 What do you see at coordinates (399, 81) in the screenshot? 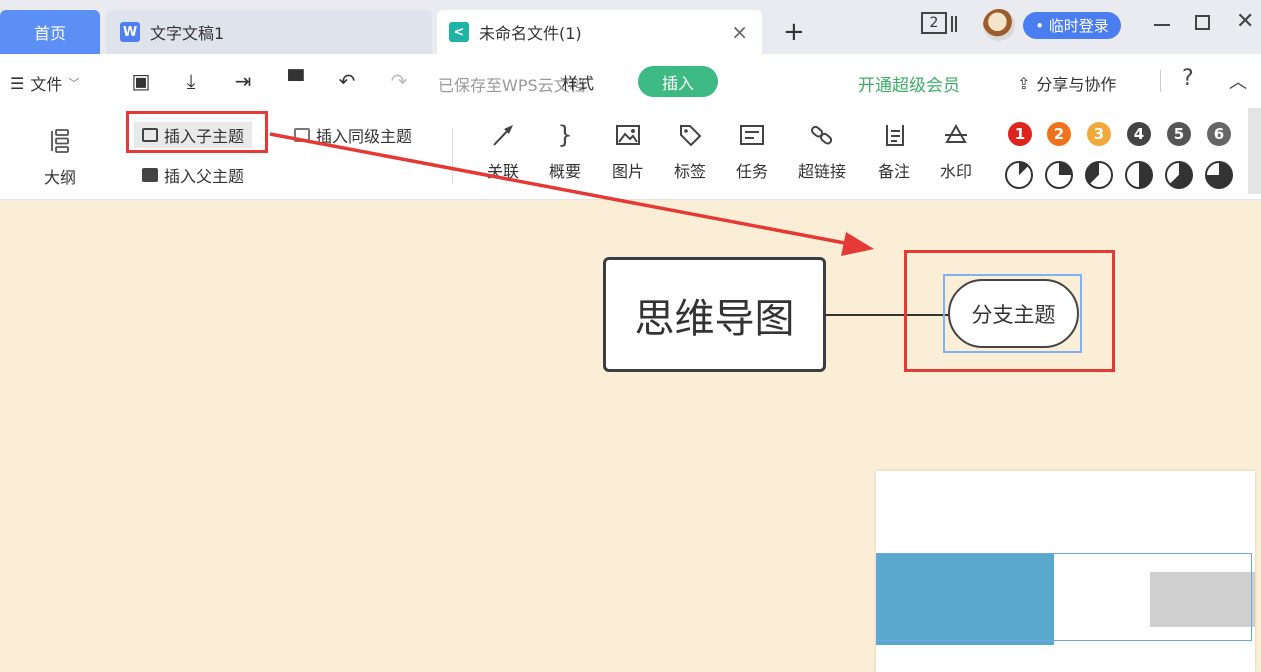
I see `redo-icon: ↷` at bounding box center [399, 81].